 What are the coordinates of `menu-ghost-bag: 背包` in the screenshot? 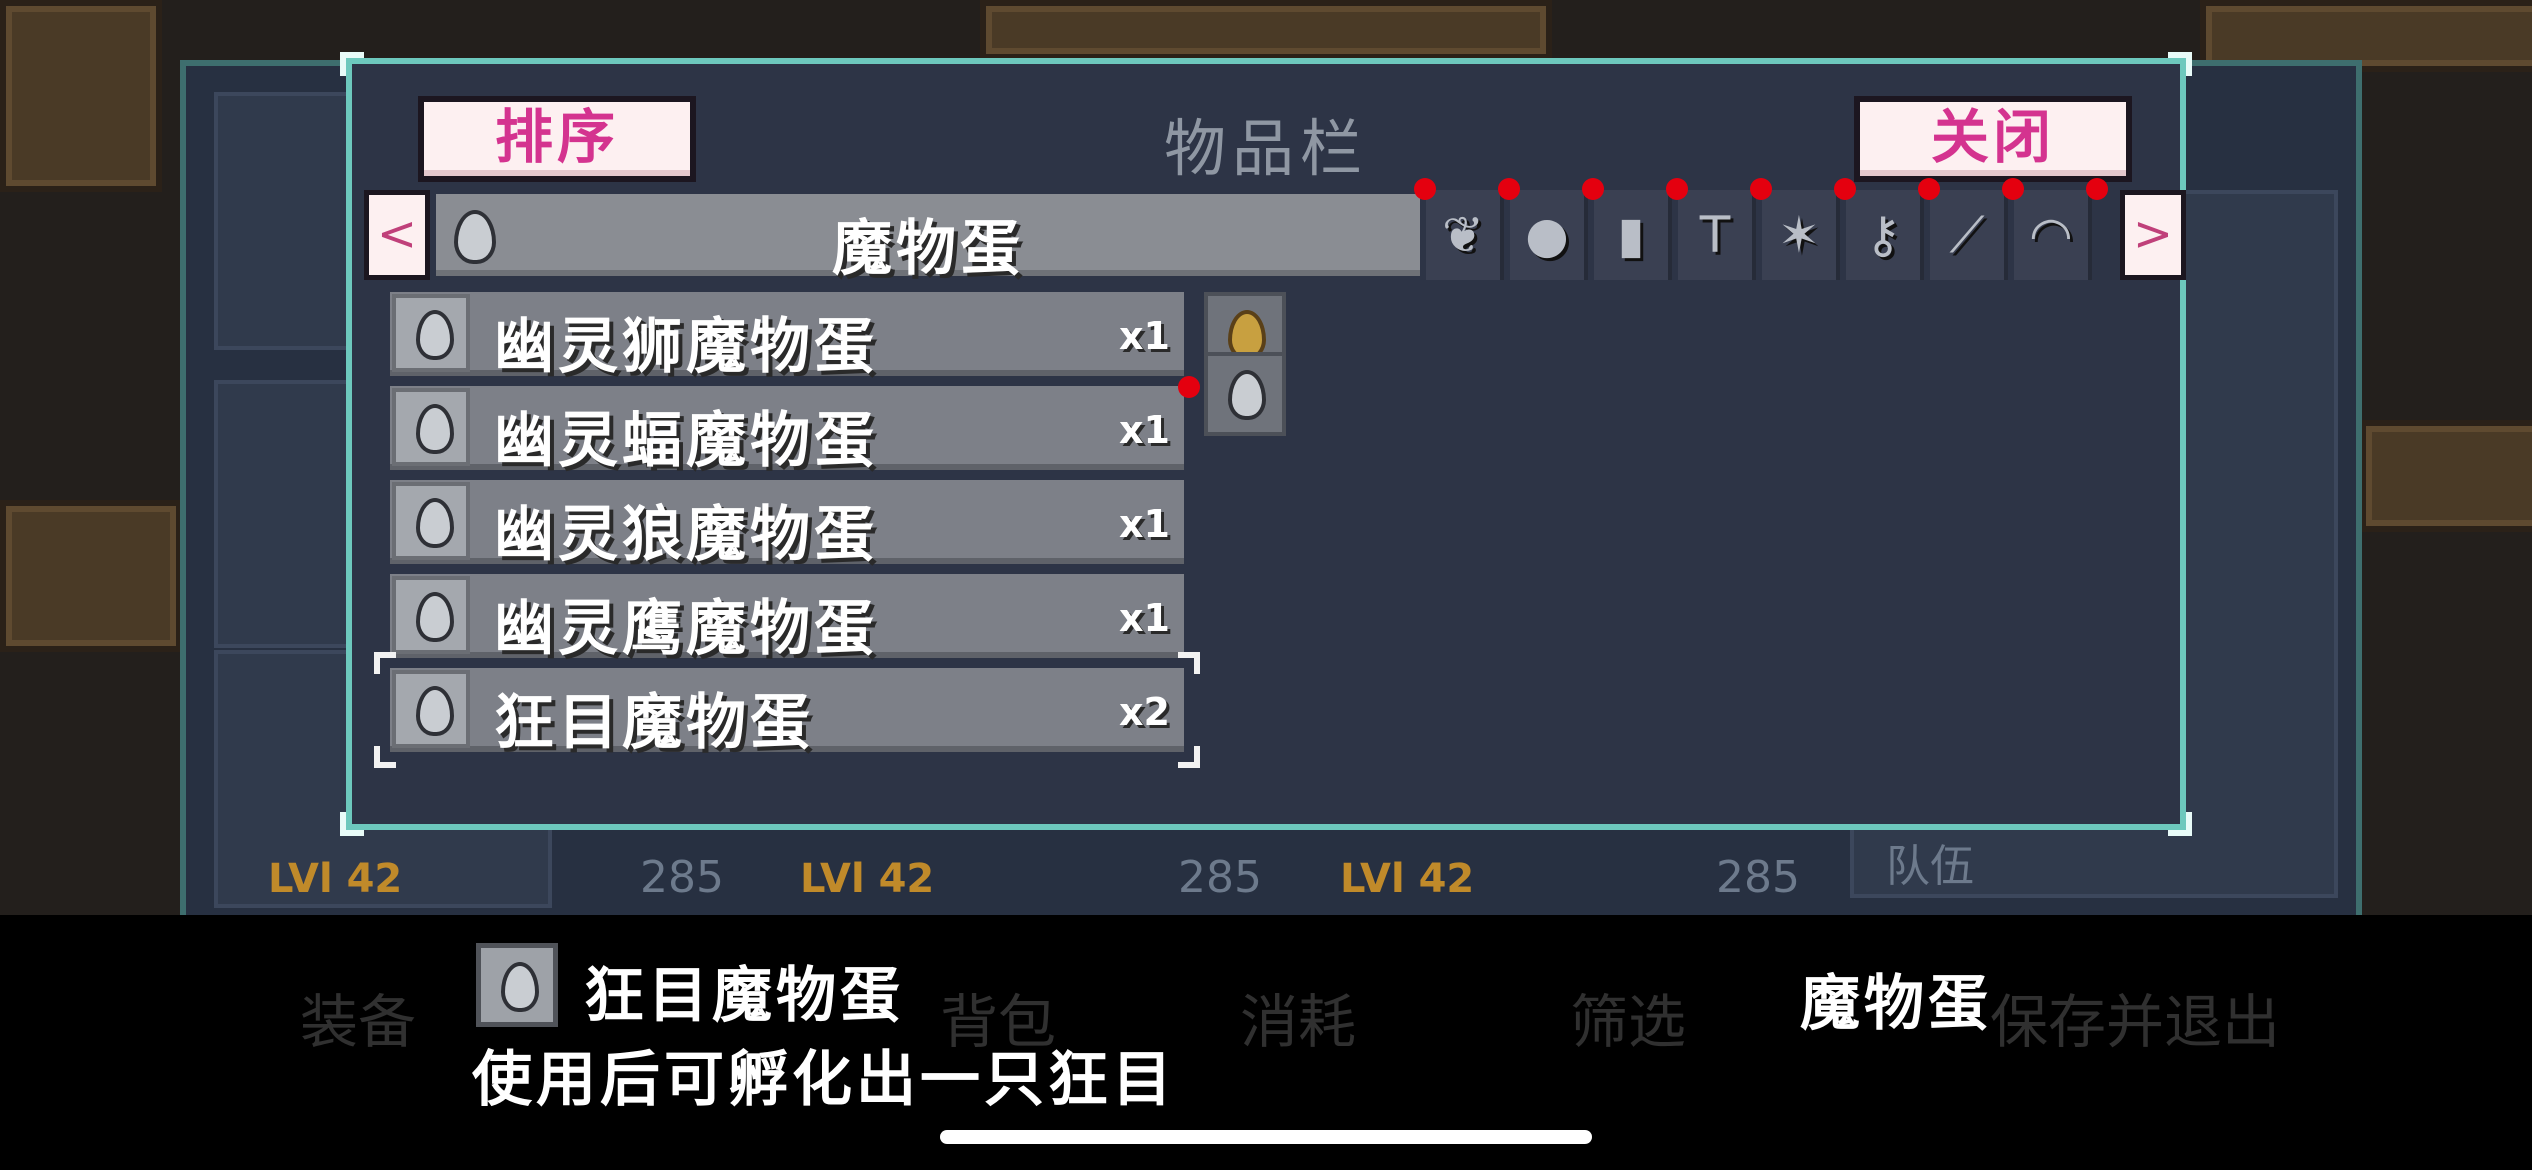 It's located at (998, 1022).